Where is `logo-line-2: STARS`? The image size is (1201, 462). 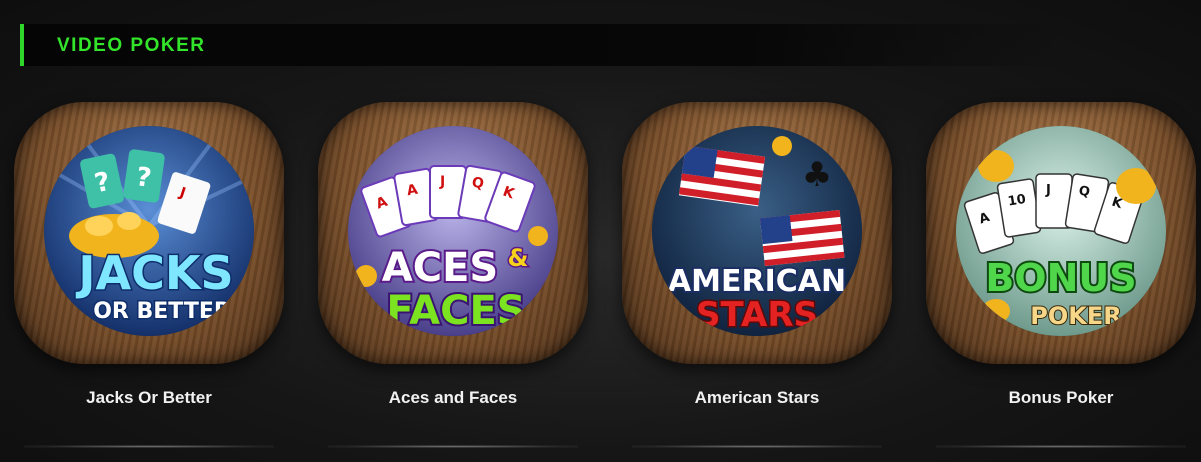 logo-line-2: STARS is located at coordinates (757, 315).